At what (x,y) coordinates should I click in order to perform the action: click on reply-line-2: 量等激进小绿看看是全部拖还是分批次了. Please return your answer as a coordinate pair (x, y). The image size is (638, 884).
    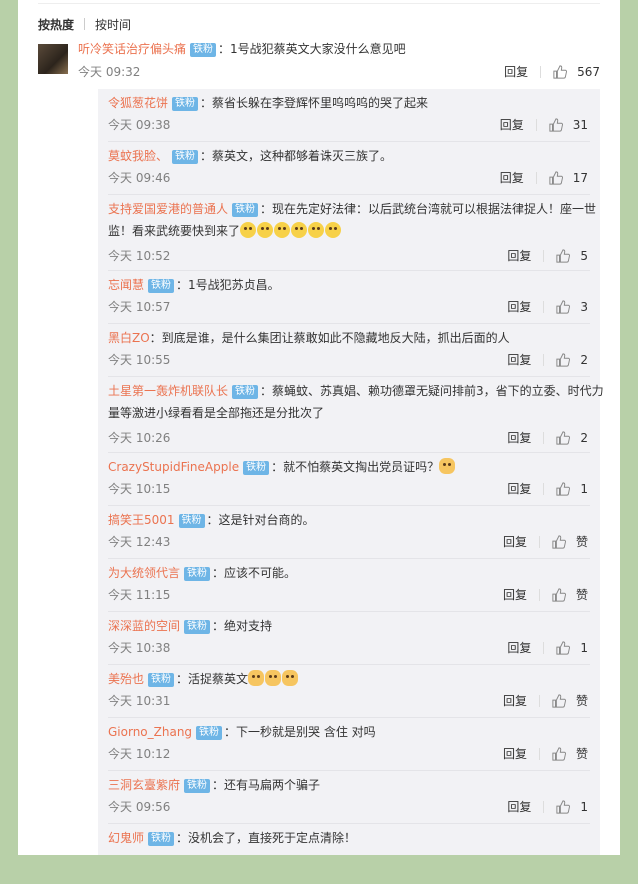
    Looking at the image, I should click on (216, 413).